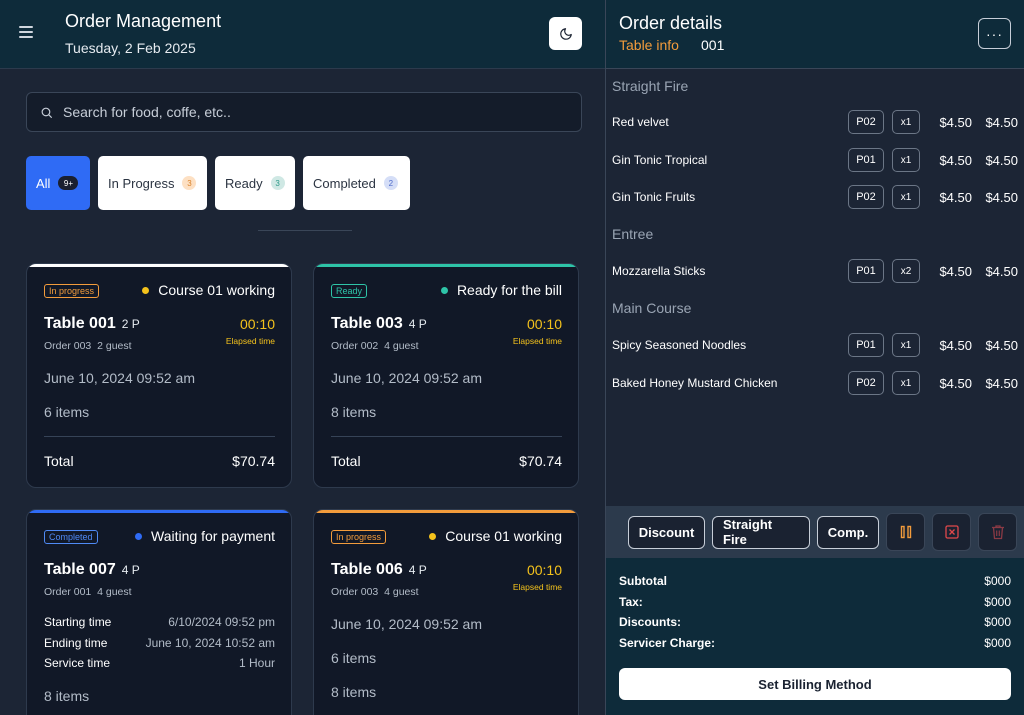 This screenshot has height=715, width=1024. What do you see at coordinates (76, 643) in the screenshot?
I see `ending-time-label: Ending time` at bounding box center [76, 643].